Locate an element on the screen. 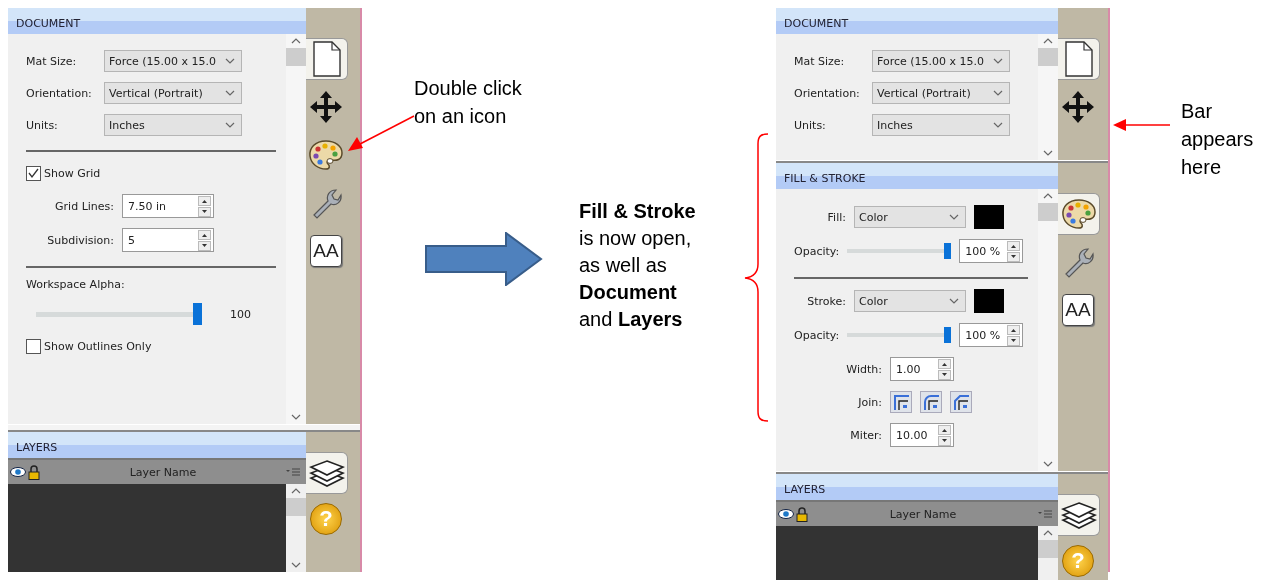 This screenshot has height=580, width=1283. section-header: FILL & STROKE is located at coordinates (917, 176).